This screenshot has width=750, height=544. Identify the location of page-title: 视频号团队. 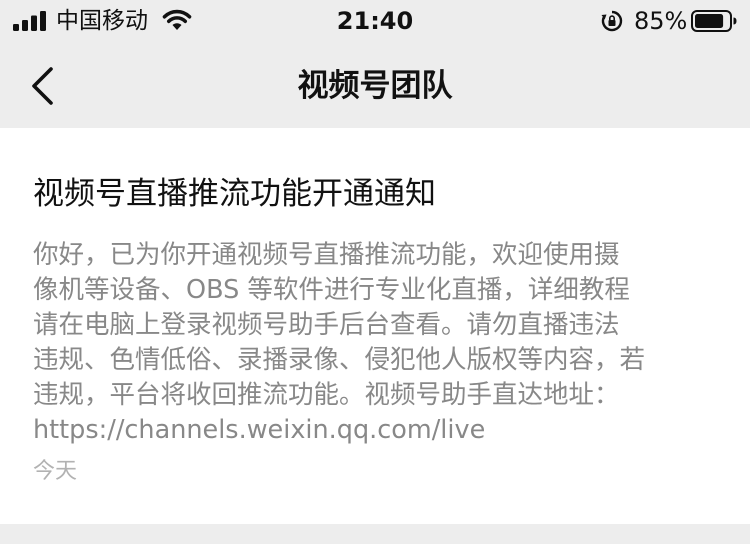
(375, 86).